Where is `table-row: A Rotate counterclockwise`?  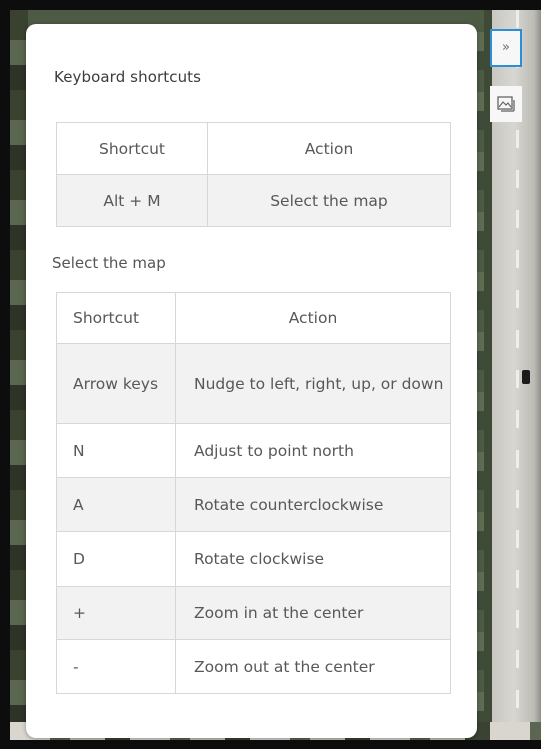 table-row: A Rotate counterclockwise is located at coordinates (253, 504).